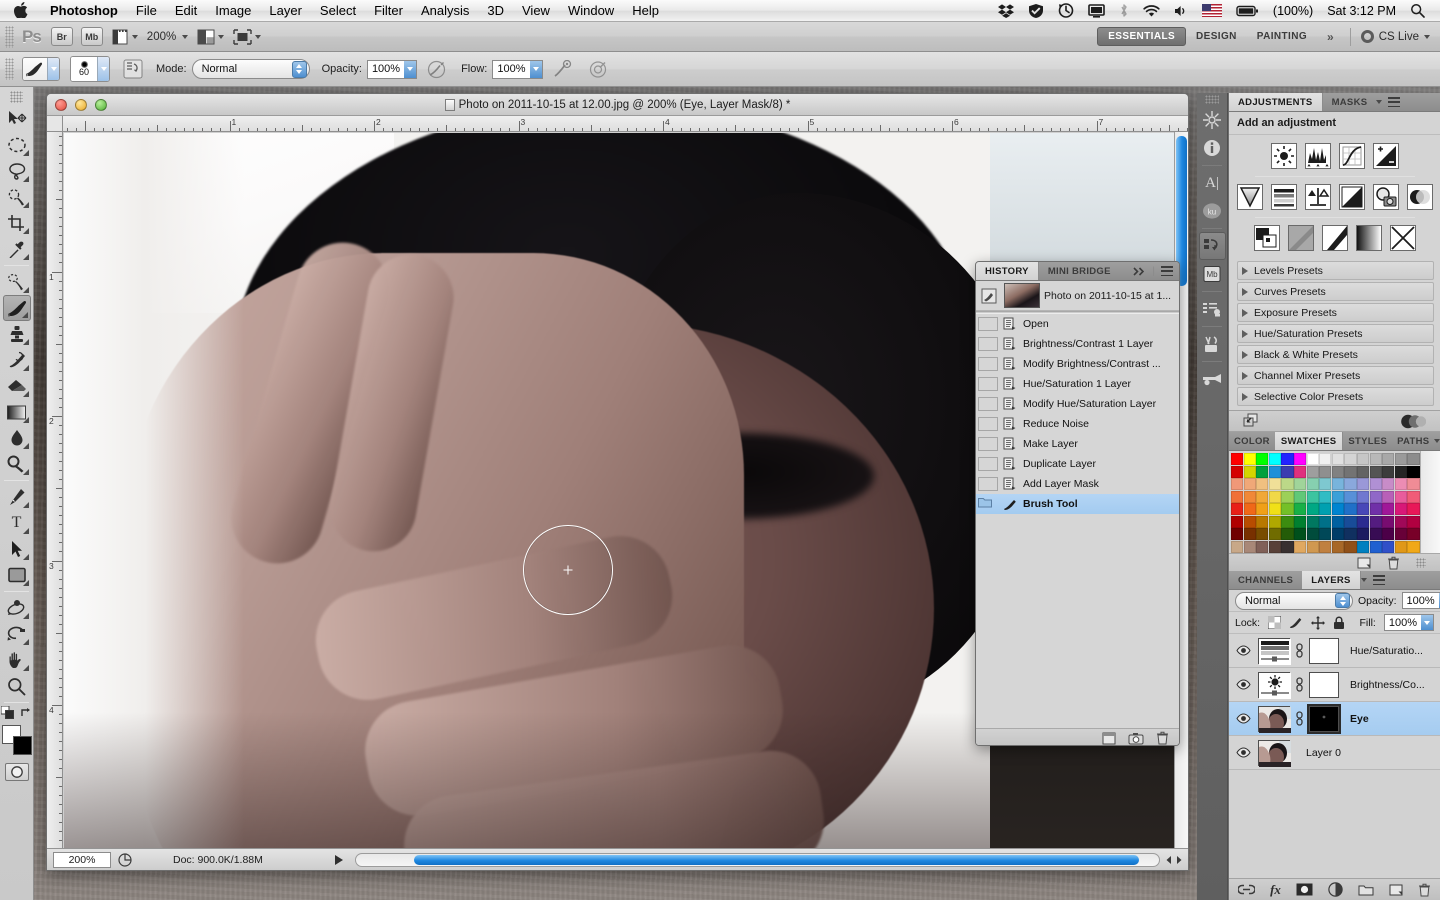 This screenshot has height=900, width=1440. I want to click on color-wheel-icon, so click(1413, 421).